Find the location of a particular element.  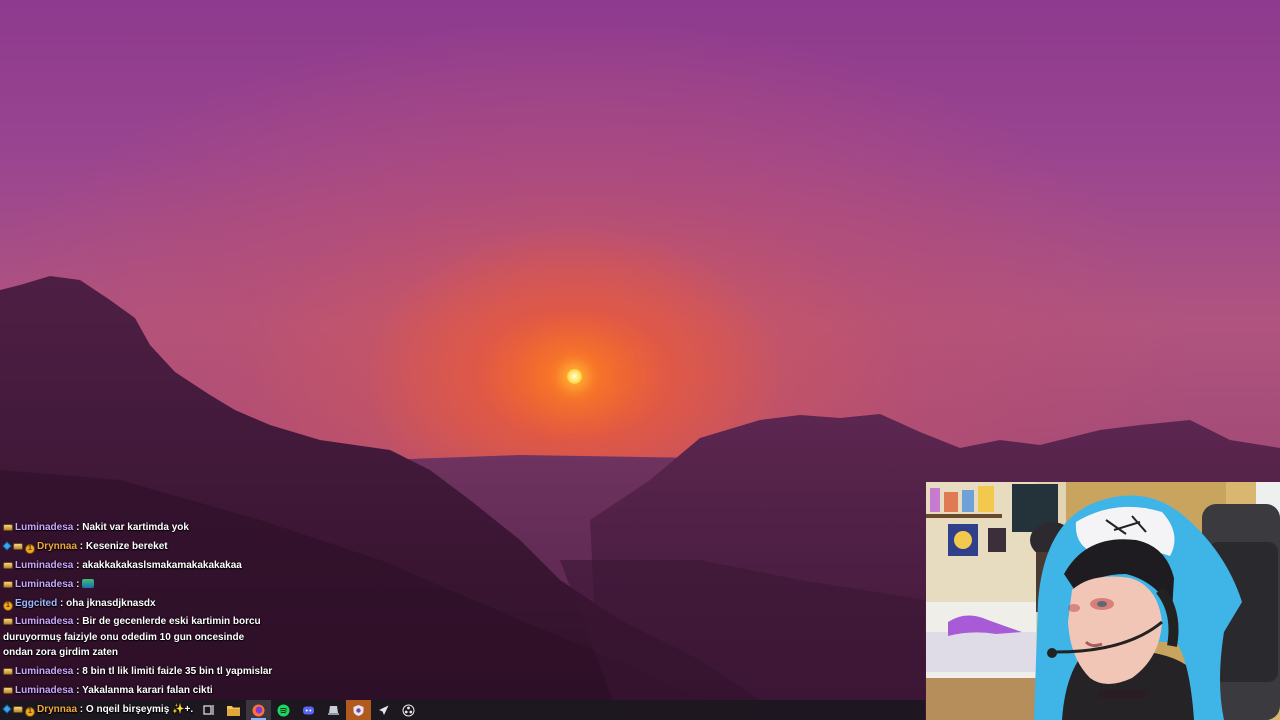

chat-text: oha jknasdjknasdx is located at coordinates (111, 603).